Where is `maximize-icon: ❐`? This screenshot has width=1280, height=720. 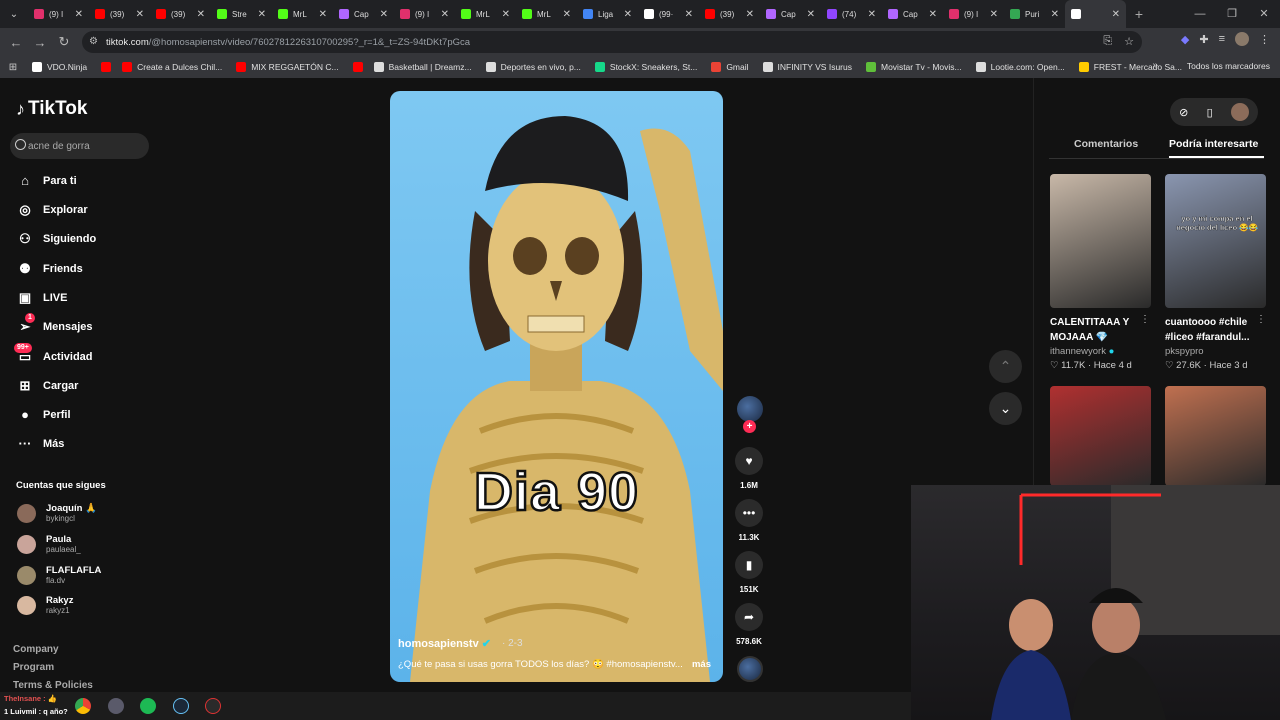 maximize-icon: ❐ is located at coordinates (1232, 14).